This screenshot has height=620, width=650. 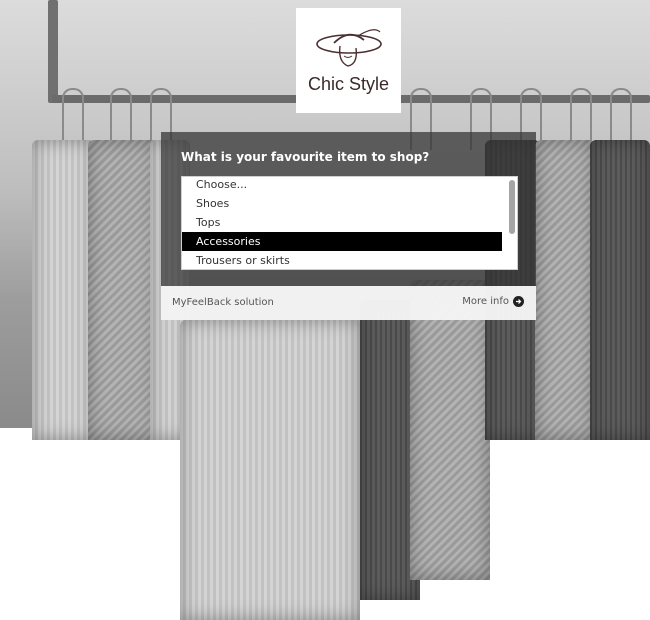 I want to click on footer-brand: MyFeelBack solution, so click(x=223, y=302).